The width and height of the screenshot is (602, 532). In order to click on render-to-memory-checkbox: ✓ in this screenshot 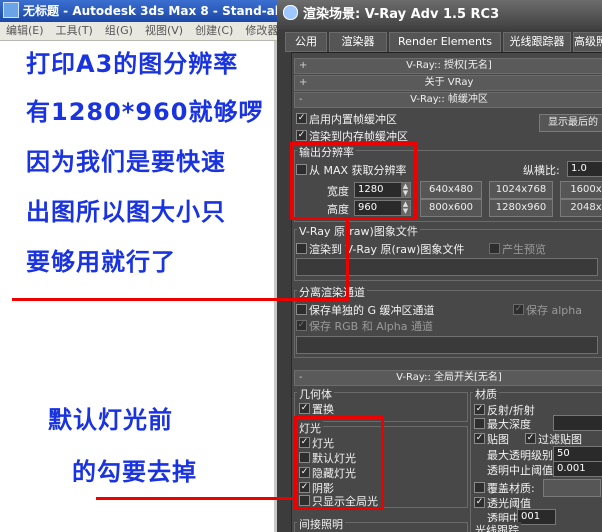, I will do `click(301, 135)`.